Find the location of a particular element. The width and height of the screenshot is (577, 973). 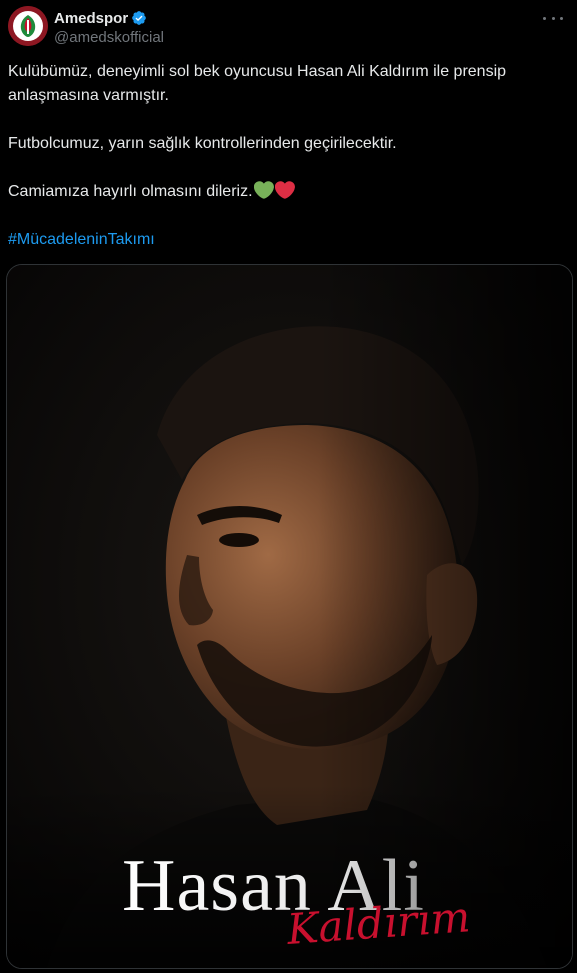

avatar is located at coordinates (28, 26).